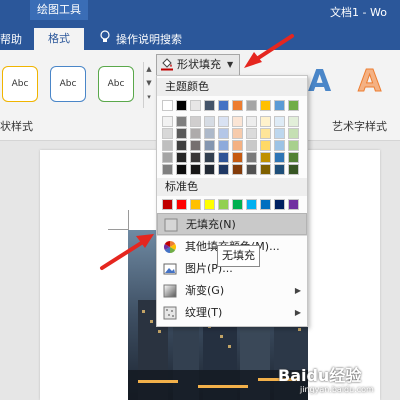  What do you see at coordinates (369, 82) in the screenshot?
I see `wordart-preset-orange: A` at bounding box center [369, 82].